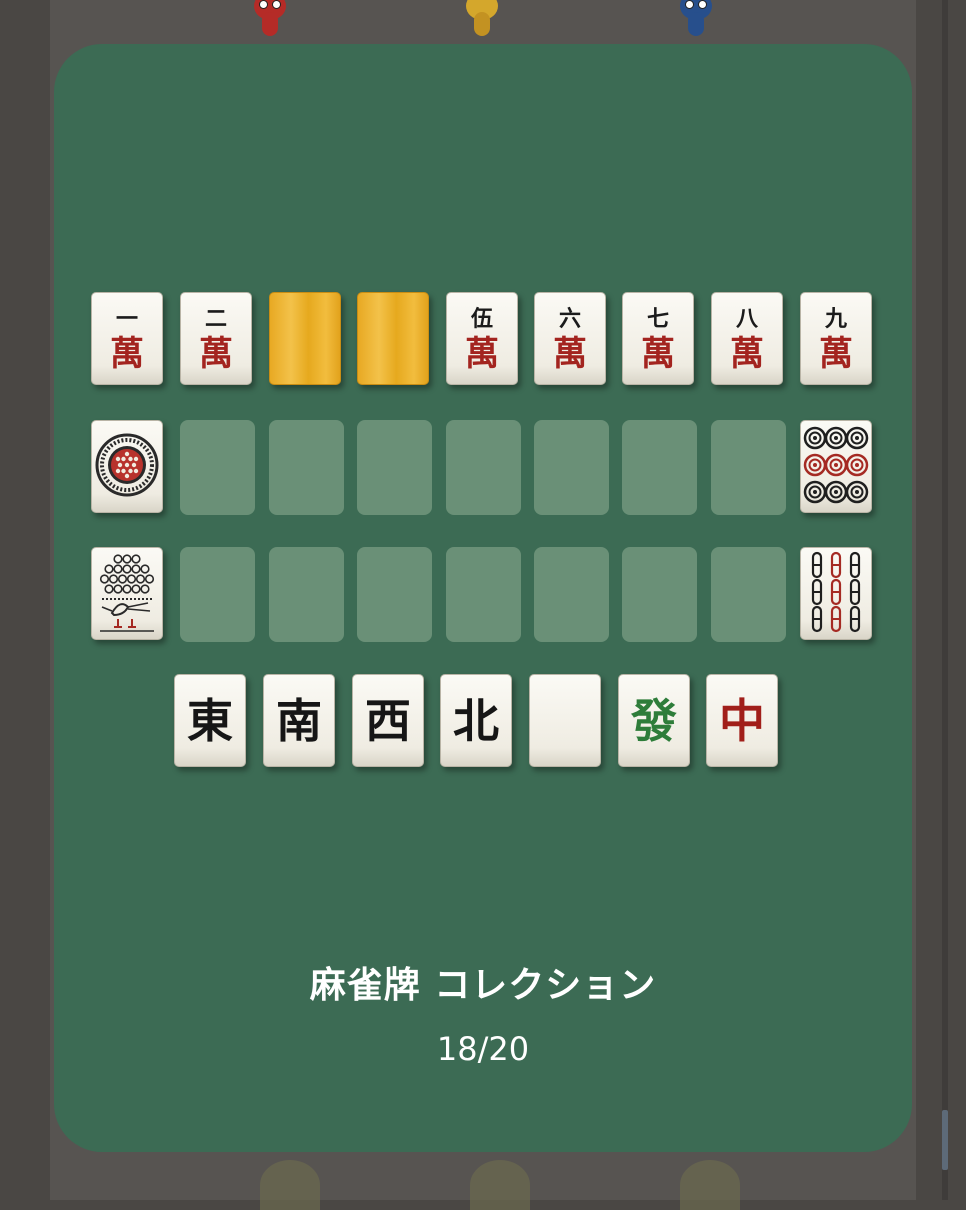 The height and width of the screenshot is (1210, 966). I want to click on tile-honor-label: 發, so click(654, 720).